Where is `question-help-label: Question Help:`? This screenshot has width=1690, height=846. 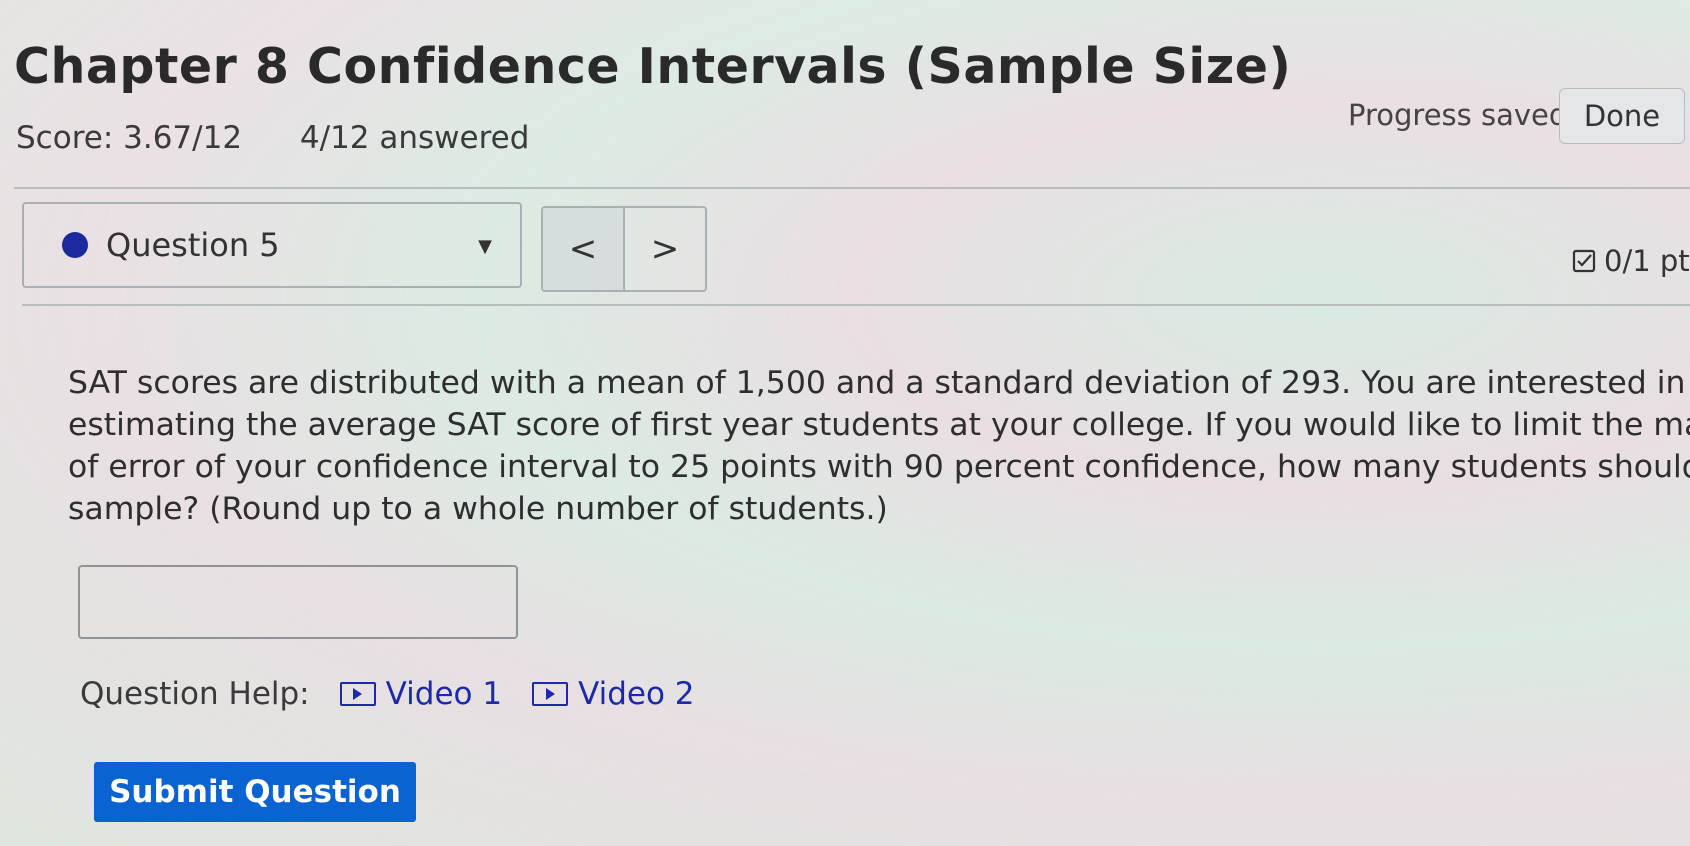 question-help-label: Question Help: is located at coordinates (195, 694).